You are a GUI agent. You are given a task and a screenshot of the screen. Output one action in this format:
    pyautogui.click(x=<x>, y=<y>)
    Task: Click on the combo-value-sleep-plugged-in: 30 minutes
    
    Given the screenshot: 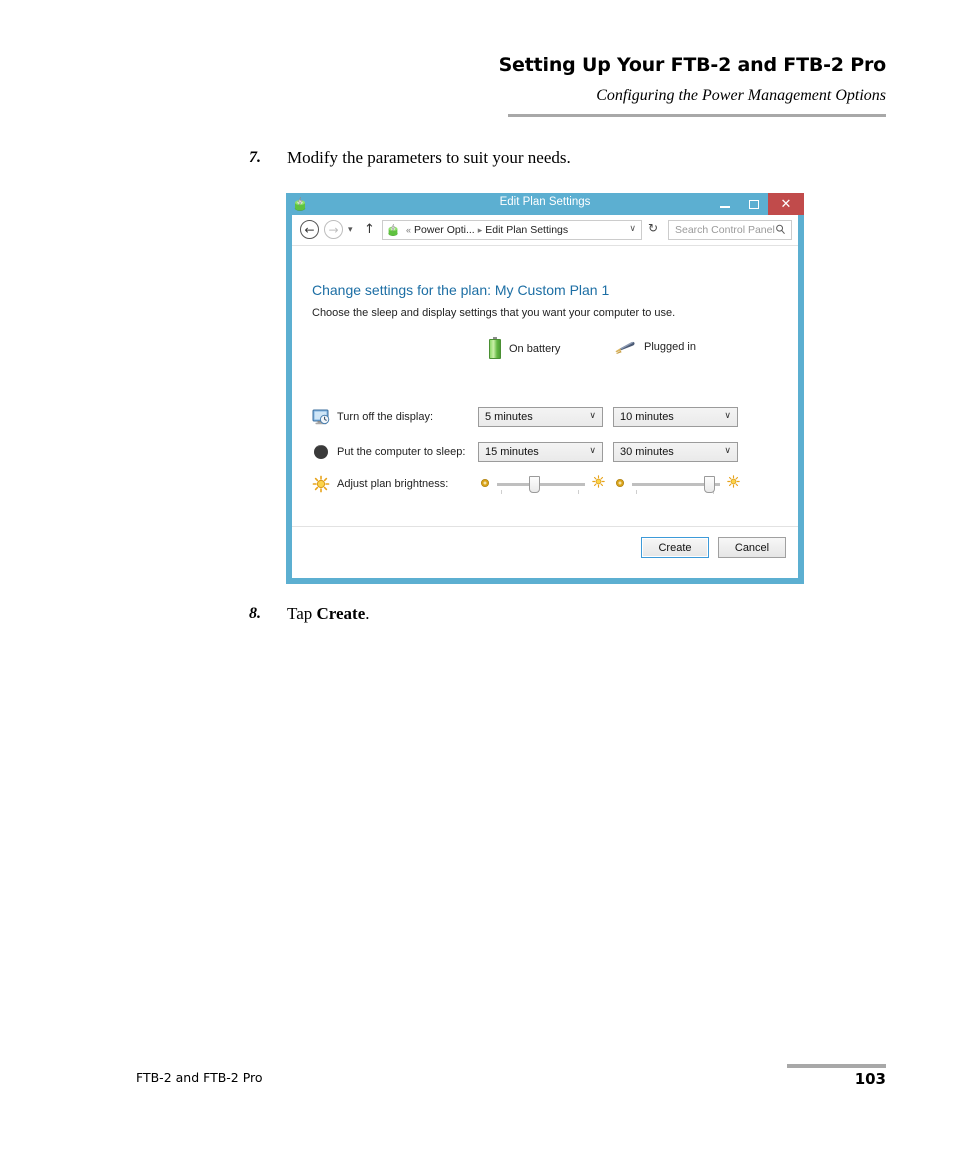 What is the action you would take?
    pyautogui.click(x=647, y=452)
    